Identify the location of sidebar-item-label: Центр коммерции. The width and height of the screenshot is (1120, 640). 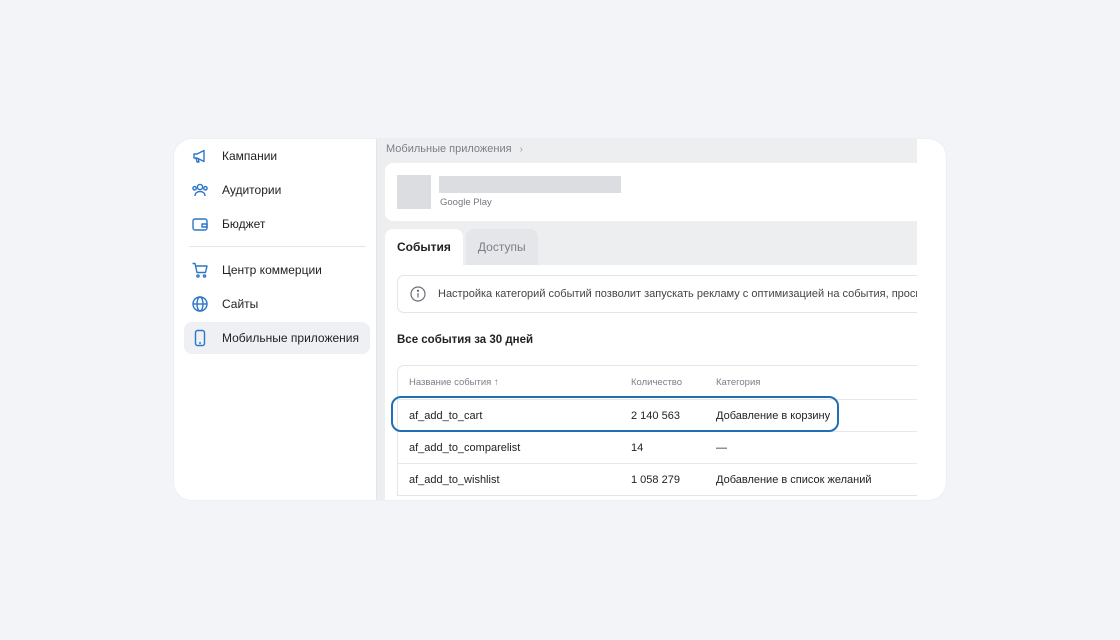
(272, 270).